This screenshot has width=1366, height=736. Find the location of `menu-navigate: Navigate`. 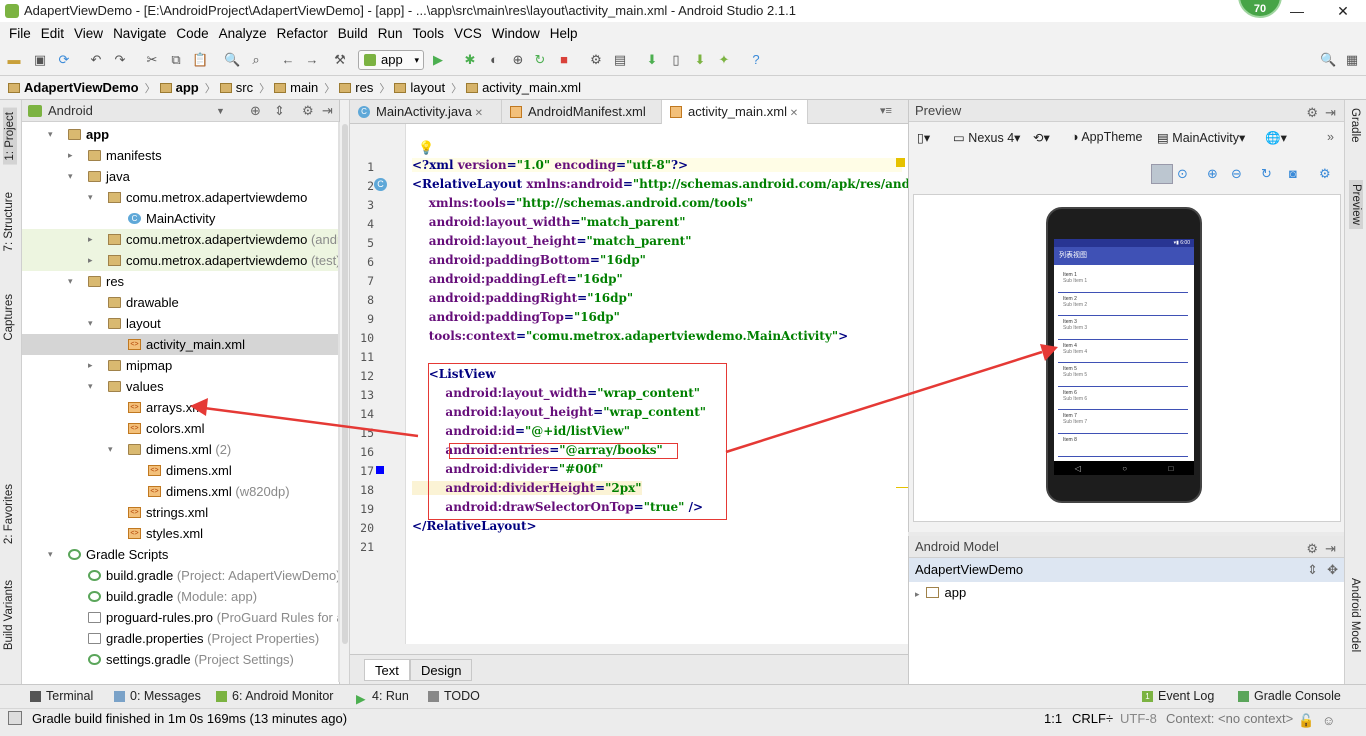

menu-navigate: Navigate is located at coordinates (139, 33).